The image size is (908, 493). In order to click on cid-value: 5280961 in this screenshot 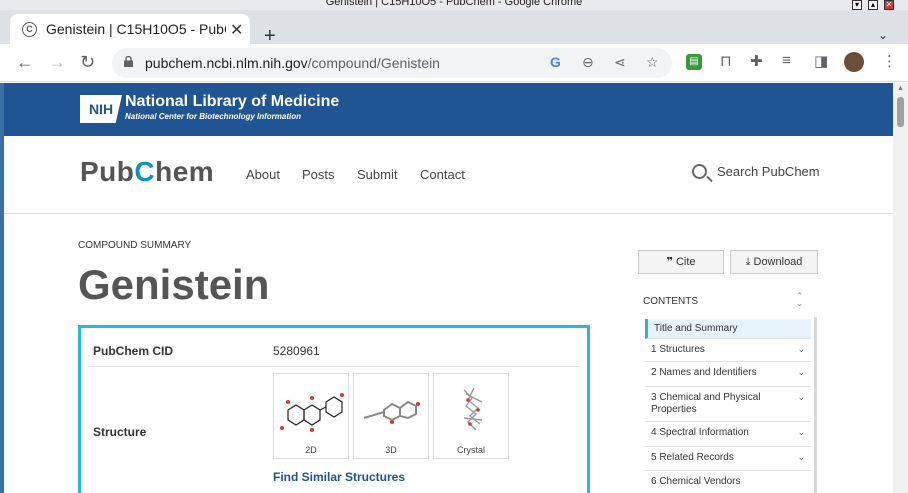, I will do `click(296, 351)`.